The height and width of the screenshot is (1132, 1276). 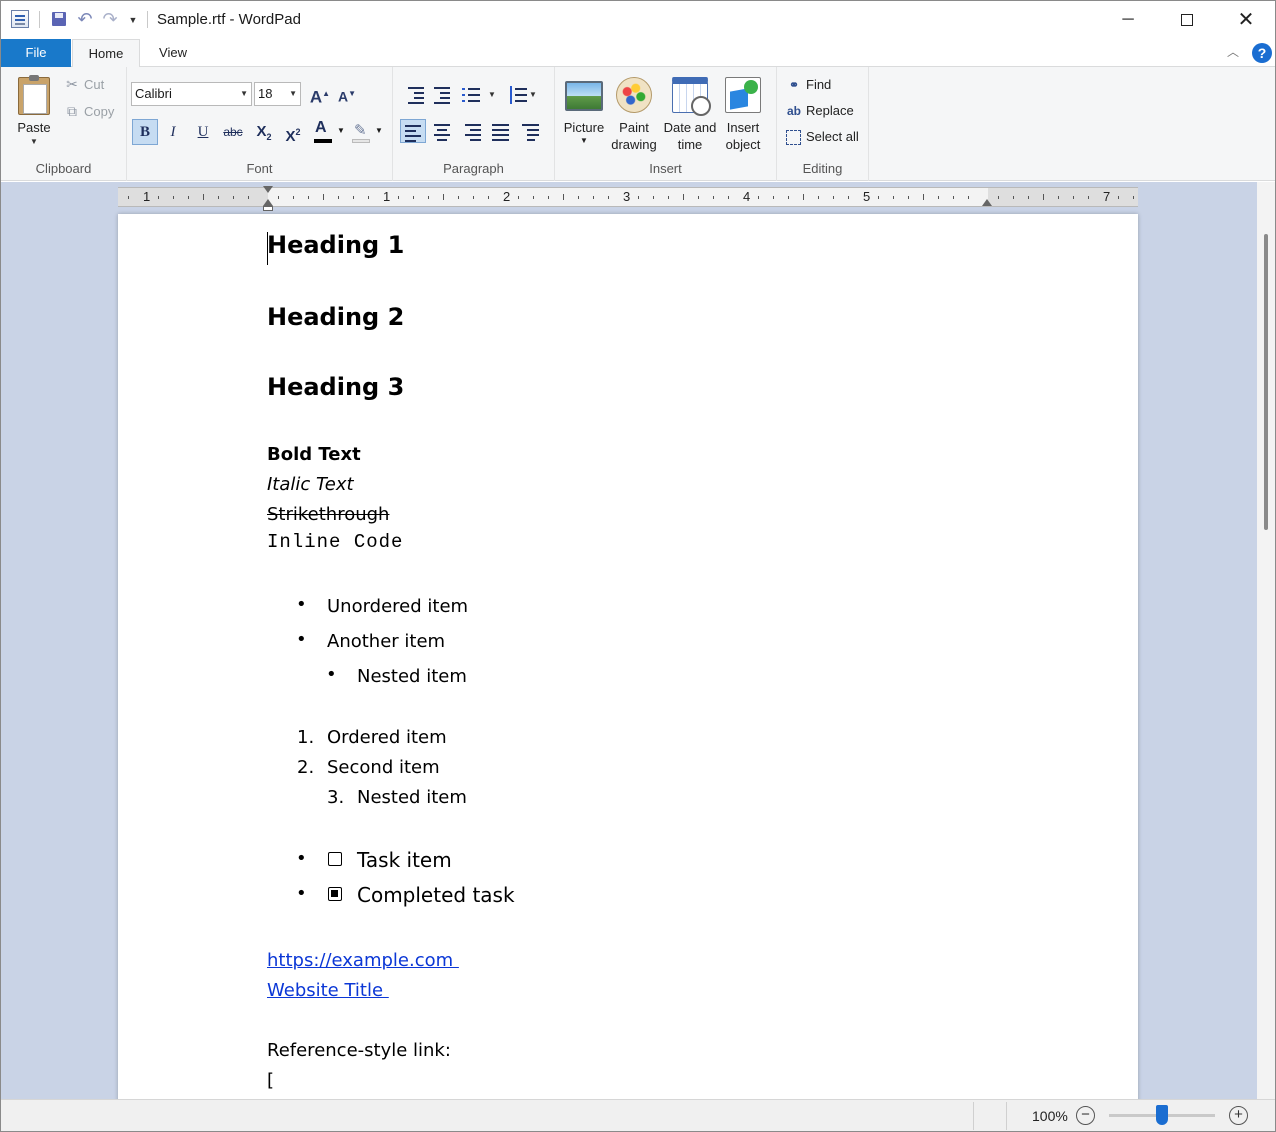 I want to click on superscript-button: X2, so click(x=293, y=132).